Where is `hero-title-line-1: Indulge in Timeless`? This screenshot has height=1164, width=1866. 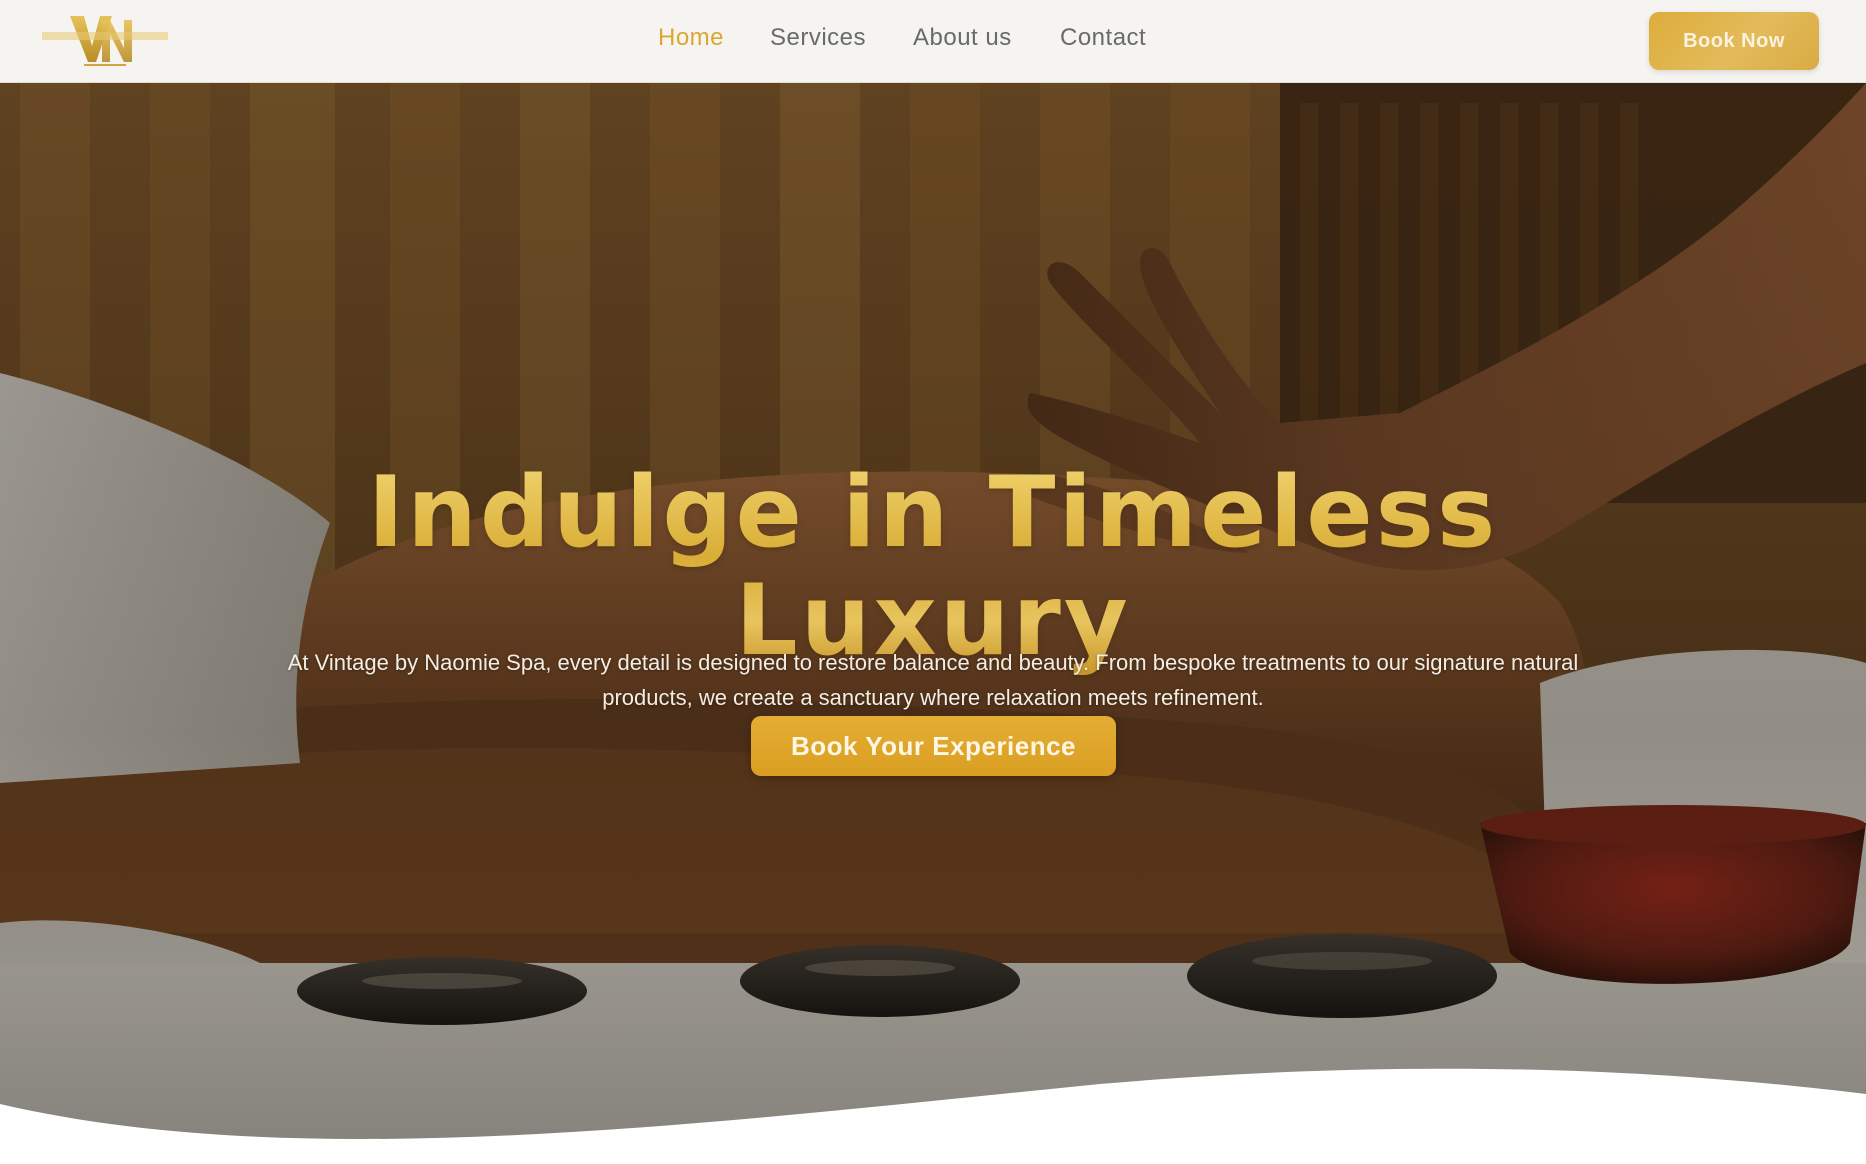
hero-title-line-1: Indulge in Timeless is located at coordinates (933, 512).